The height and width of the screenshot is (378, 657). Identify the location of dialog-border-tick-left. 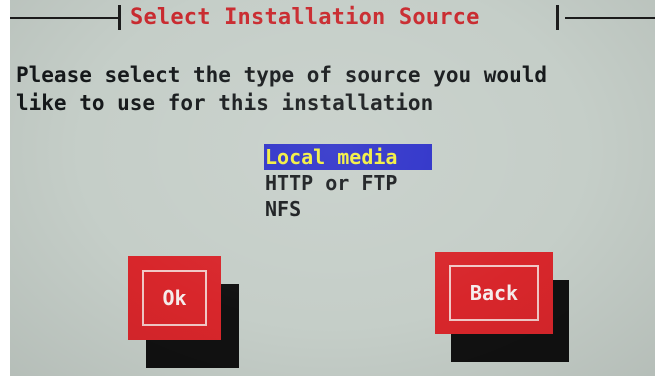
(119, 17).